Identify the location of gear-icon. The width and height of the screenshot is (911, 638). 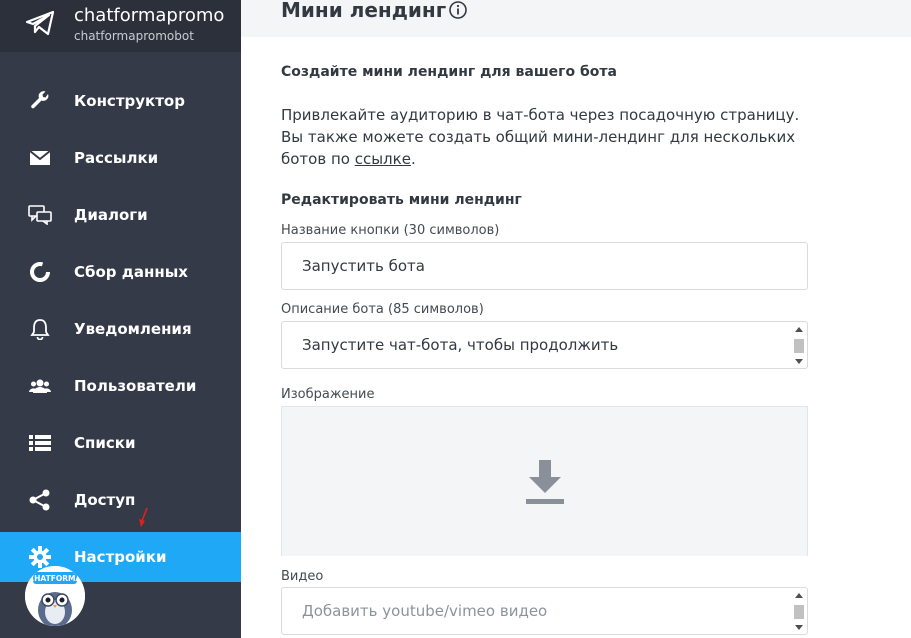
(40, 557).